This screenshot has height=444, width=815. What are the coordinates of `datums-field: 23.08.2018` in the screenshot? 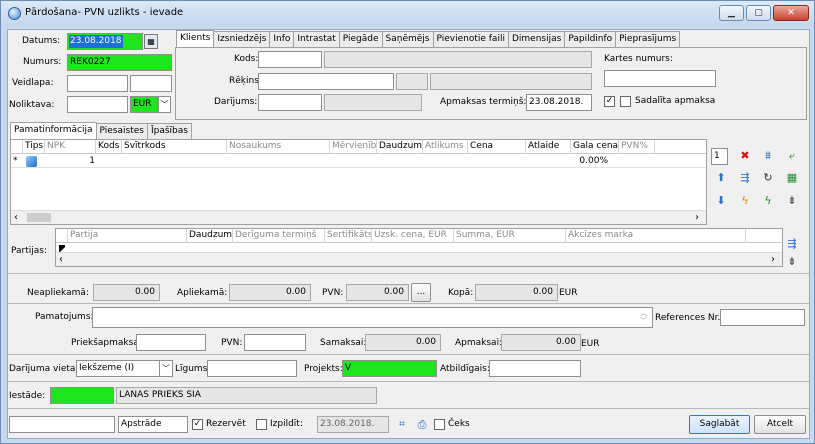 It's located at (105, 41).